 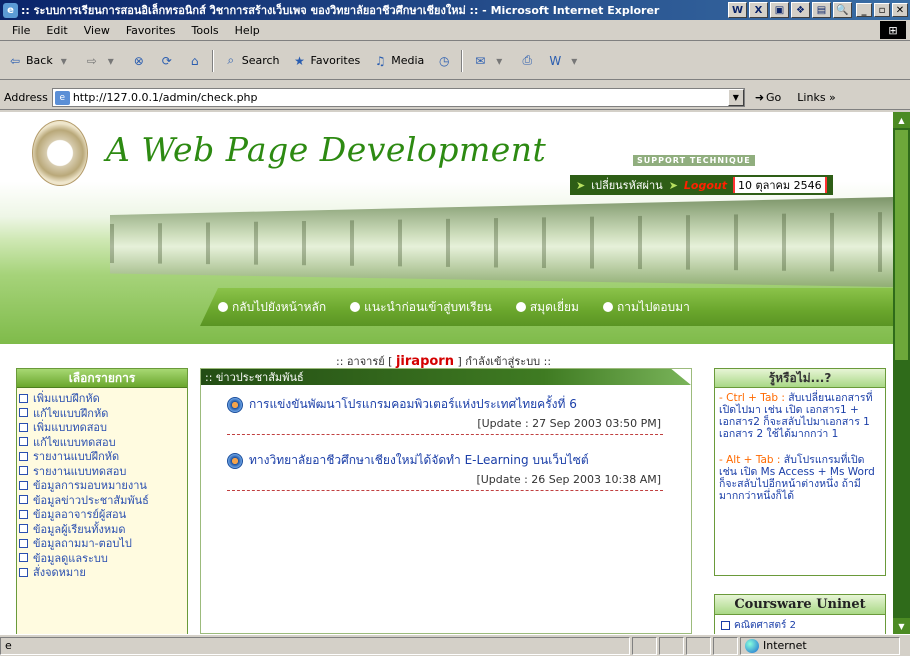 I want to click on scroll-down-button: ▼, so click(x=901, y=626).